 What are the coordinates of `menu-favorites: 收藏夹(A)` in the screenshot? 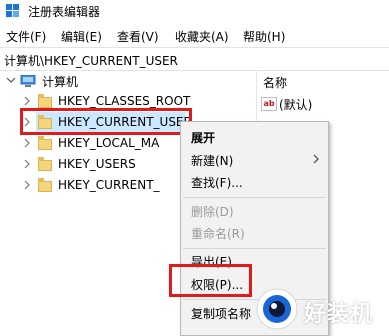 It's located at (202, 36).